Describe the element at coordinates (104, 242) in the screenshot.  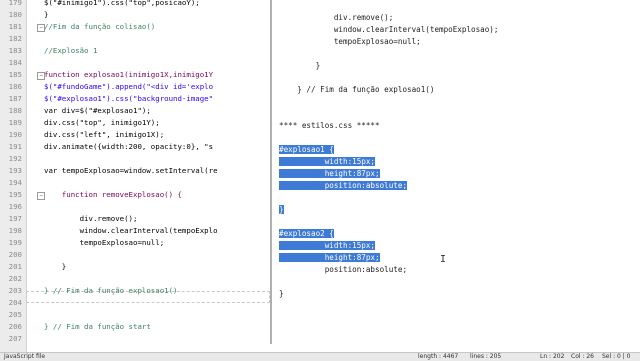
I see `code-line: tempoExplosao=null;` at that location.